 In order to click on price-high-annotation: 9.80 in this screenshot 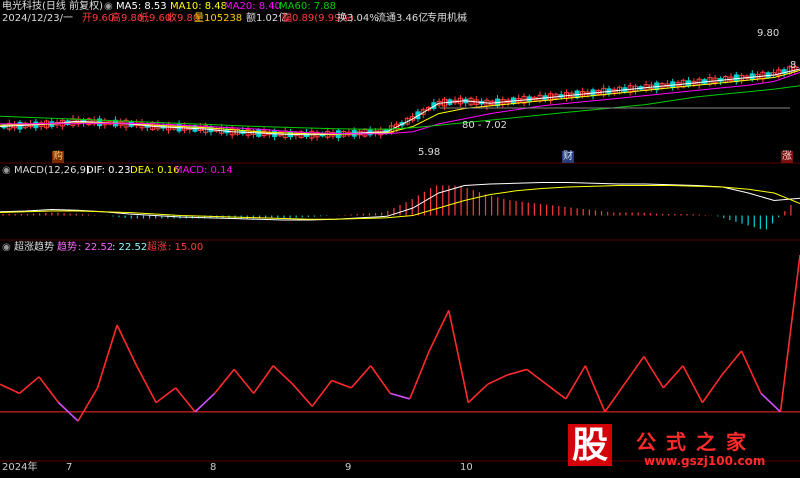, I will do `click(768, 33)`.